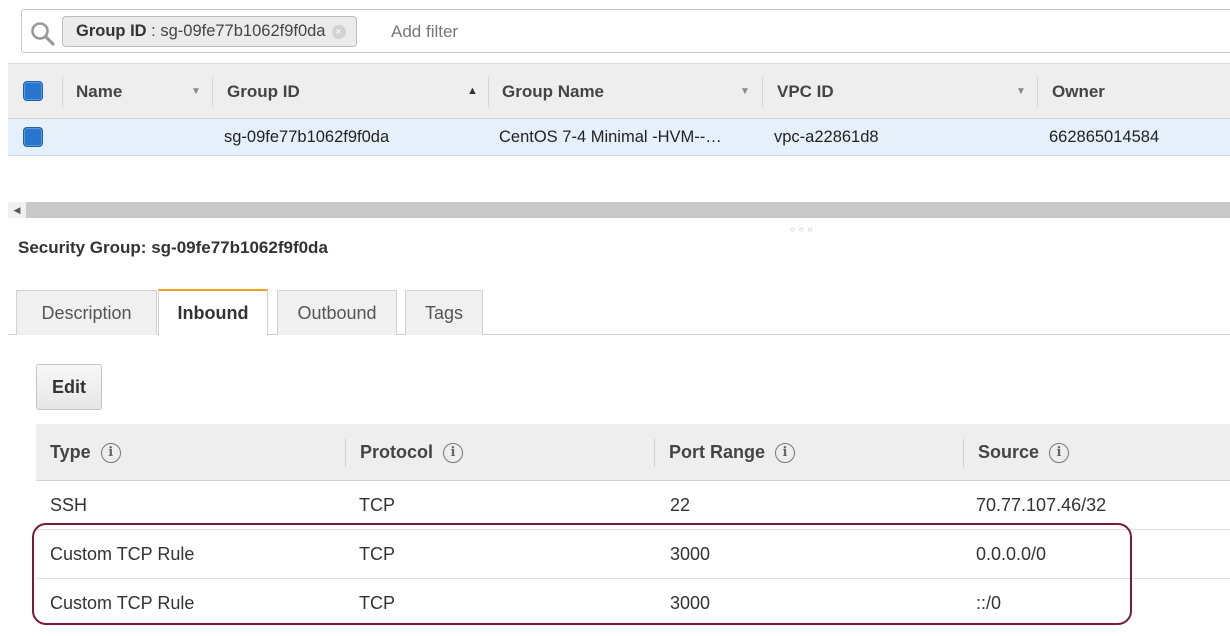  I want to click on pane-resize-handle: ○○○, so click(803, 229).